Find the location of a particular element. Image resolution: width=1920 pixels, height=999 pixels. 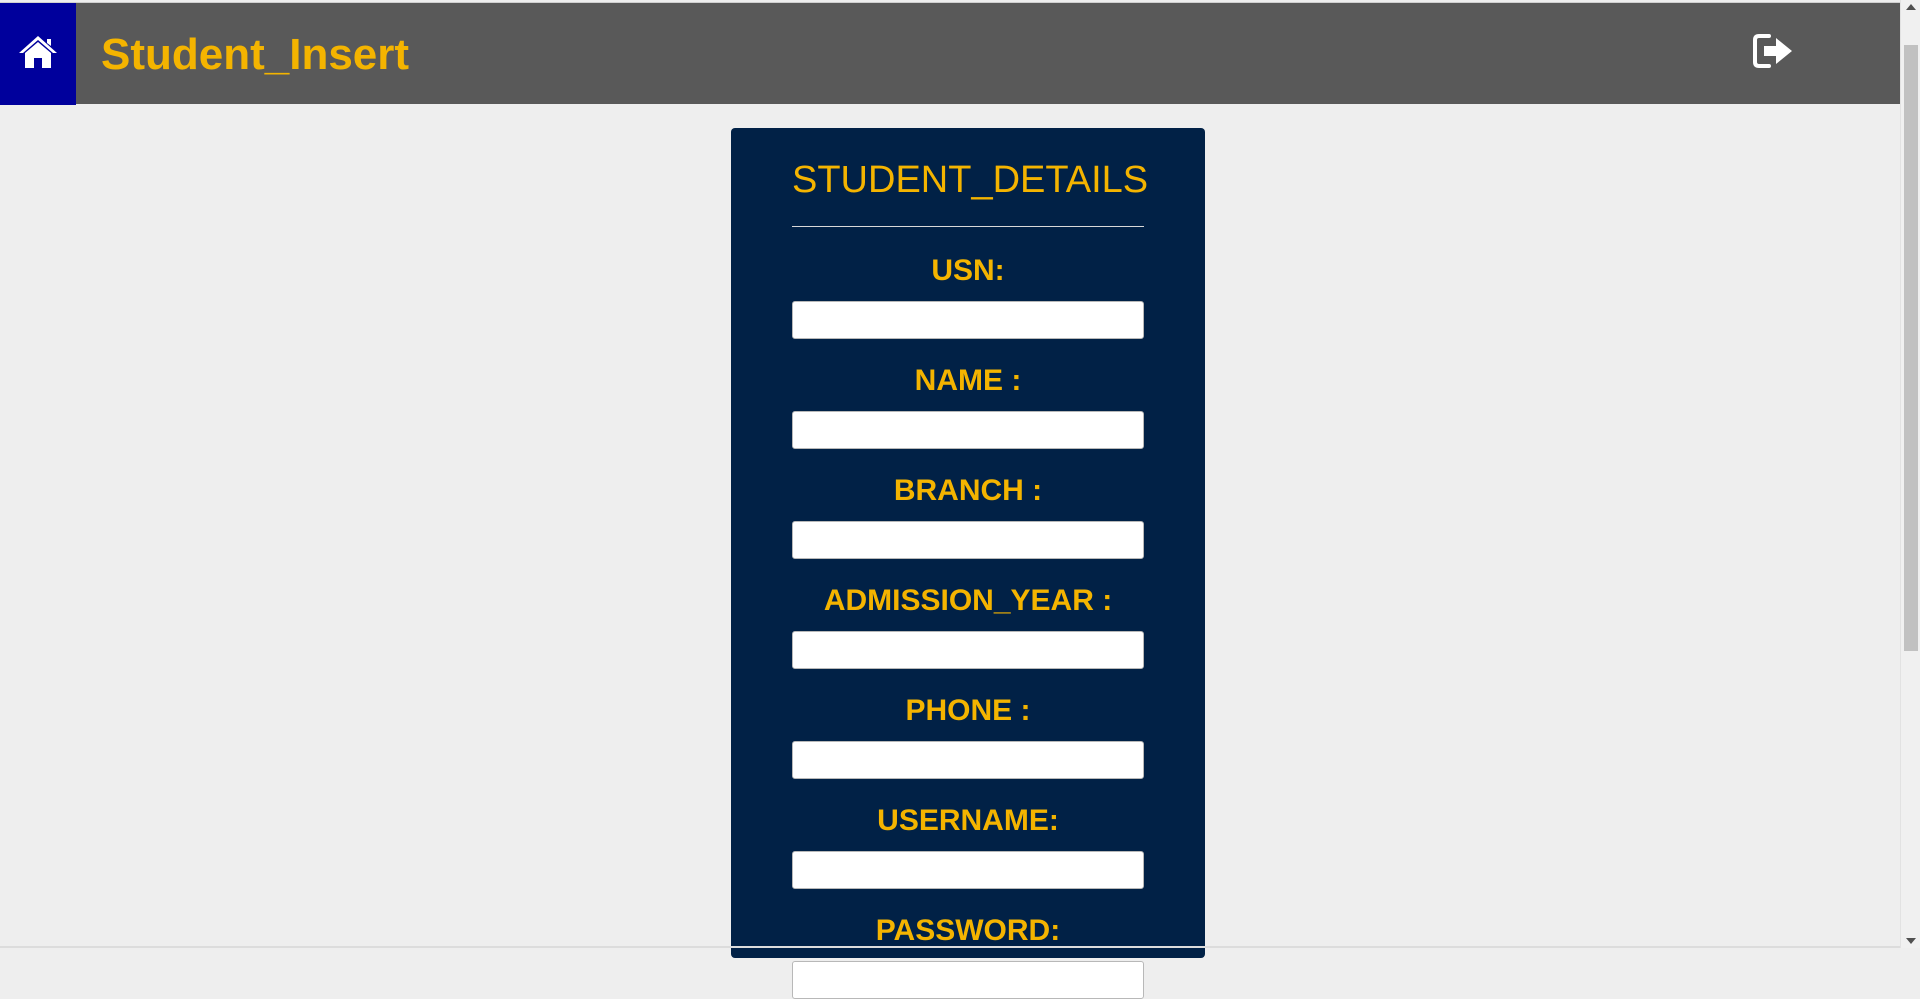

password-field-group: PASSWORD: is located at coordinates (968, 942).